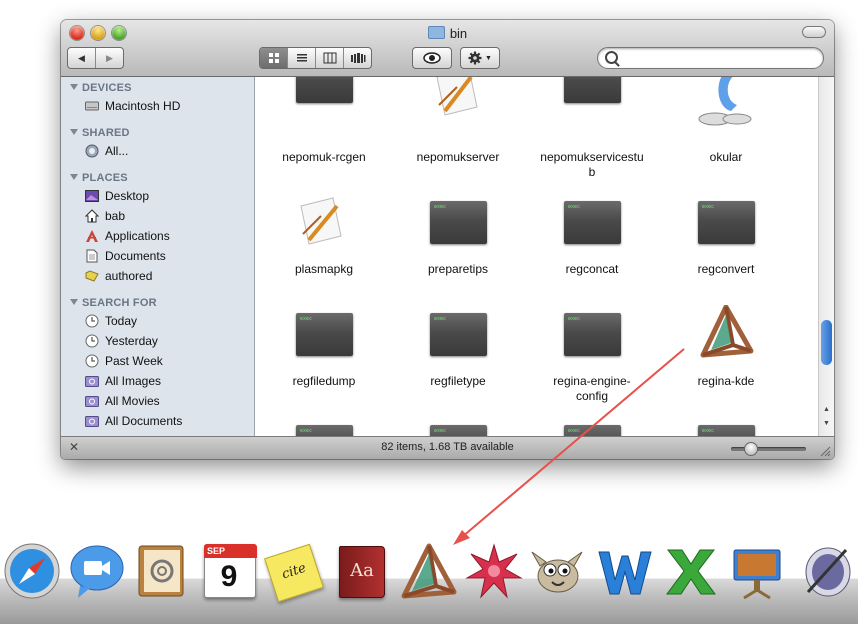 The height and width of the screenshot is (624, 858). I want to click on citeulike-icon: cite, so click(294, 572).